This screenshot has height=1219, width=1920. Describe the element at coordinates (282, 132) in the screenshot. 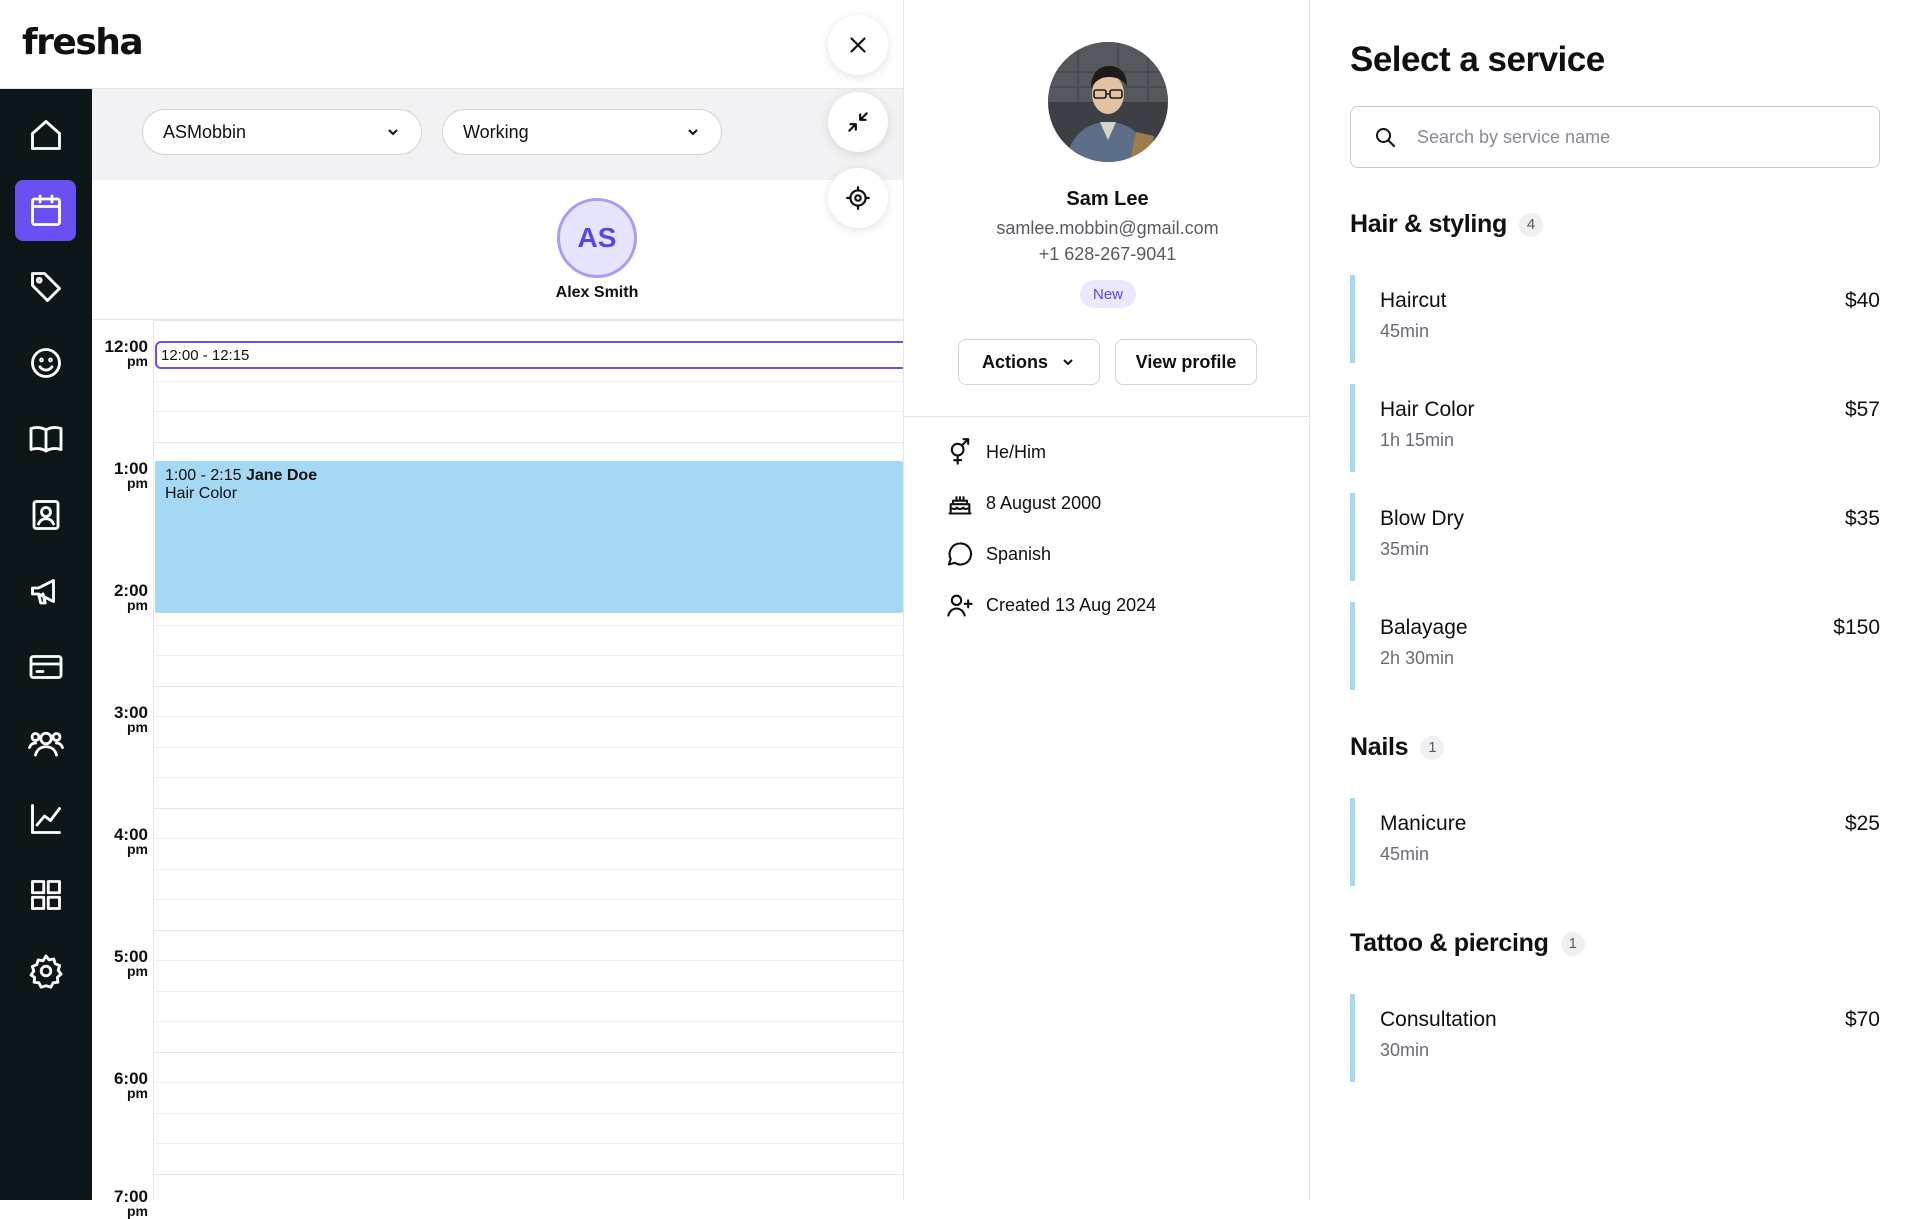

I see `location-dropdown: ASMobbin` at that location.